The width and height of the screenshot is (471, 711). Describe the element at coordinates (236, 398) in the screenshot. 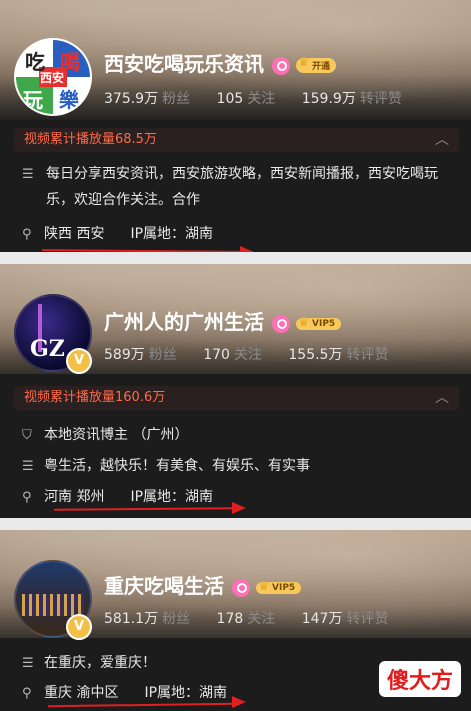

I see `play-count-bar: 视频累计播放量160.6万 ︿` at that location.